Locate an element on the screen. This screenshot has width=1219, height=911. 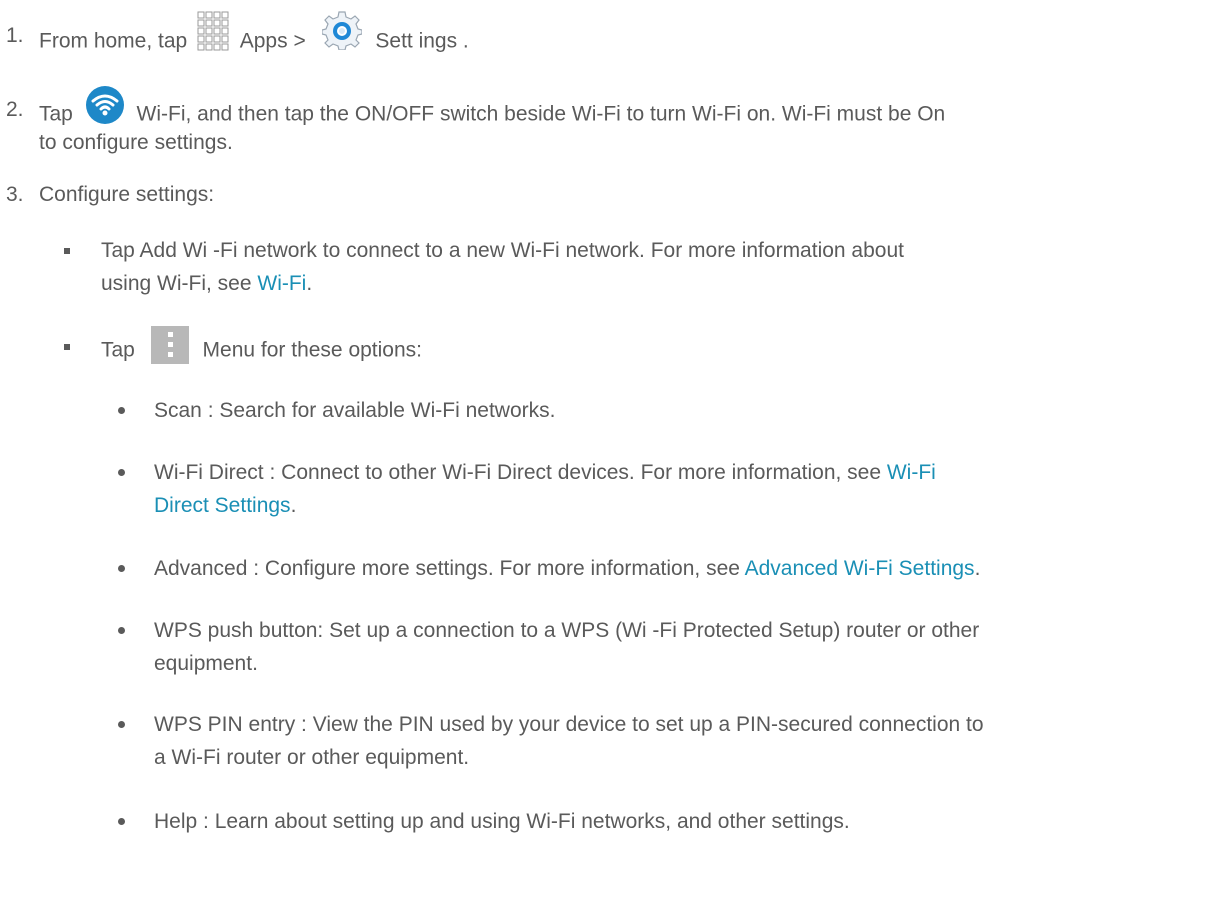
step-1-text: From home, tap Apps > Sett ings . is located at coordinates (254, 37).